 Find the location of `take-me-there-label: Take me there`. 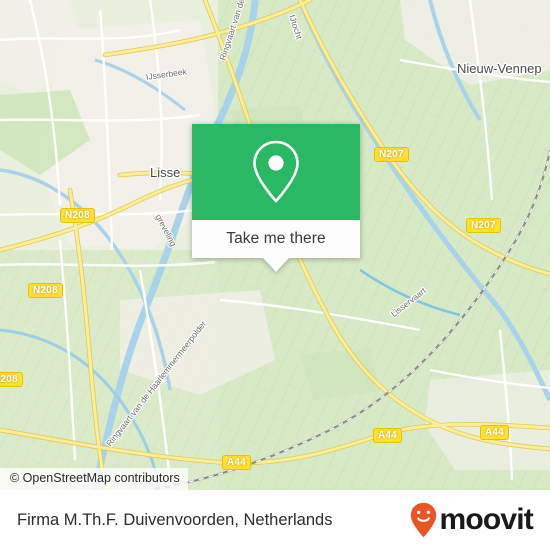

take-me-there-label: Take me there is located at coordinates (276, 238).